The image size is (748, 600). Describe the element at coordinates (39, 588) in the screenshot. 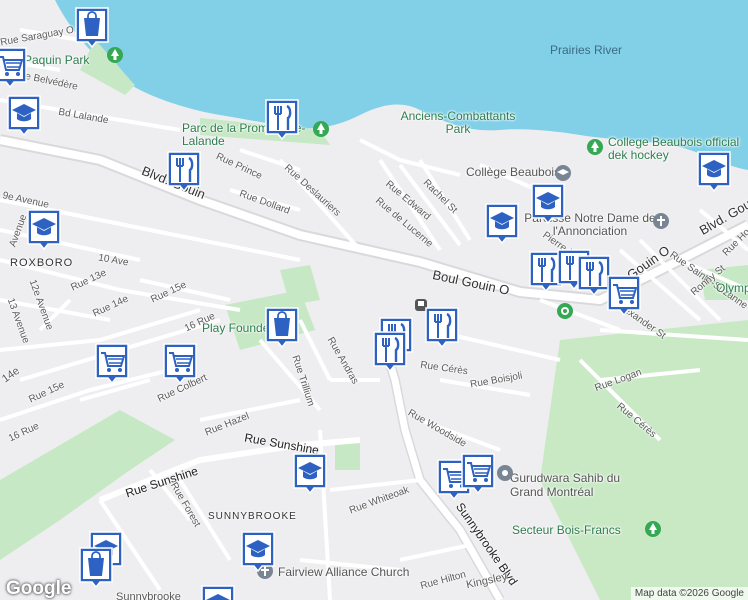

I see `google-logo: Google` at that location.